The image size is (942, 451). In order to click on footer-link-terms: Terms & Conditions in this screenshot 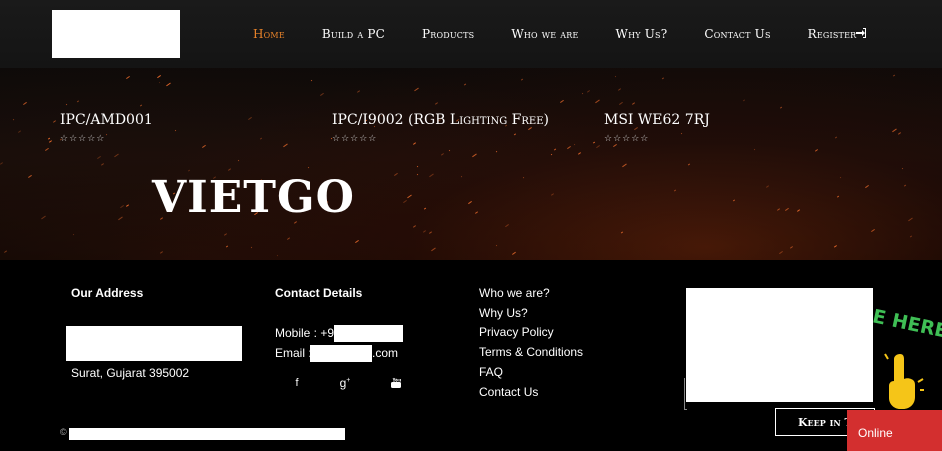, I will do `click(531, 352)`.